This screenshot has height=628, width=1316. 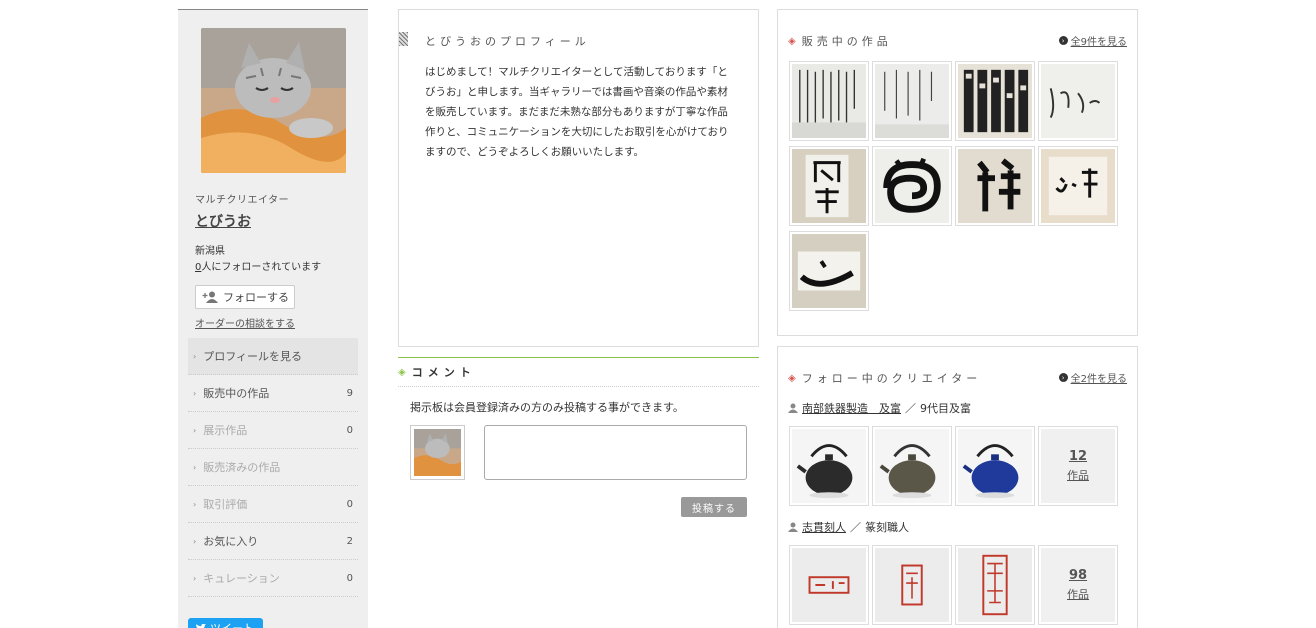 What do you see at coordinates (273, 430) in the screenshot?
I see `sidebar-item-exhibits: › 展示作品 0` at bounding box center [273, 430].